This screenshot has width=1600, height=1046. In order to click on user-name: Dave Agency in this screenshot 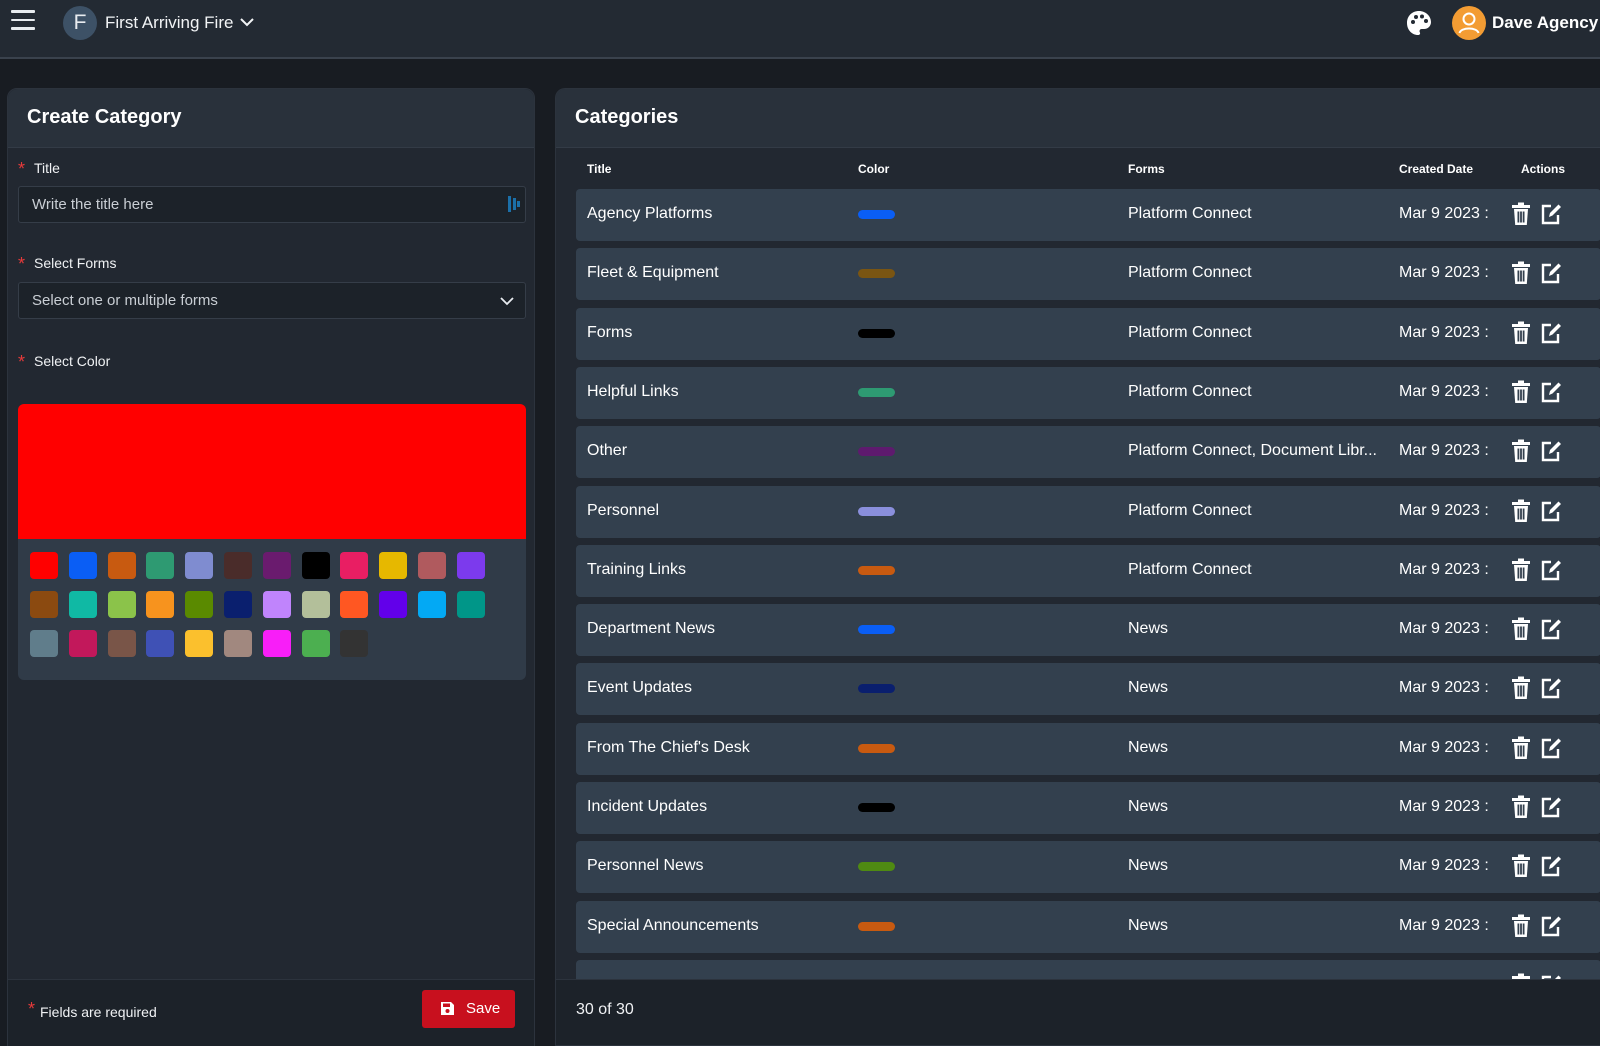, I will do `click(1545, 23)`.